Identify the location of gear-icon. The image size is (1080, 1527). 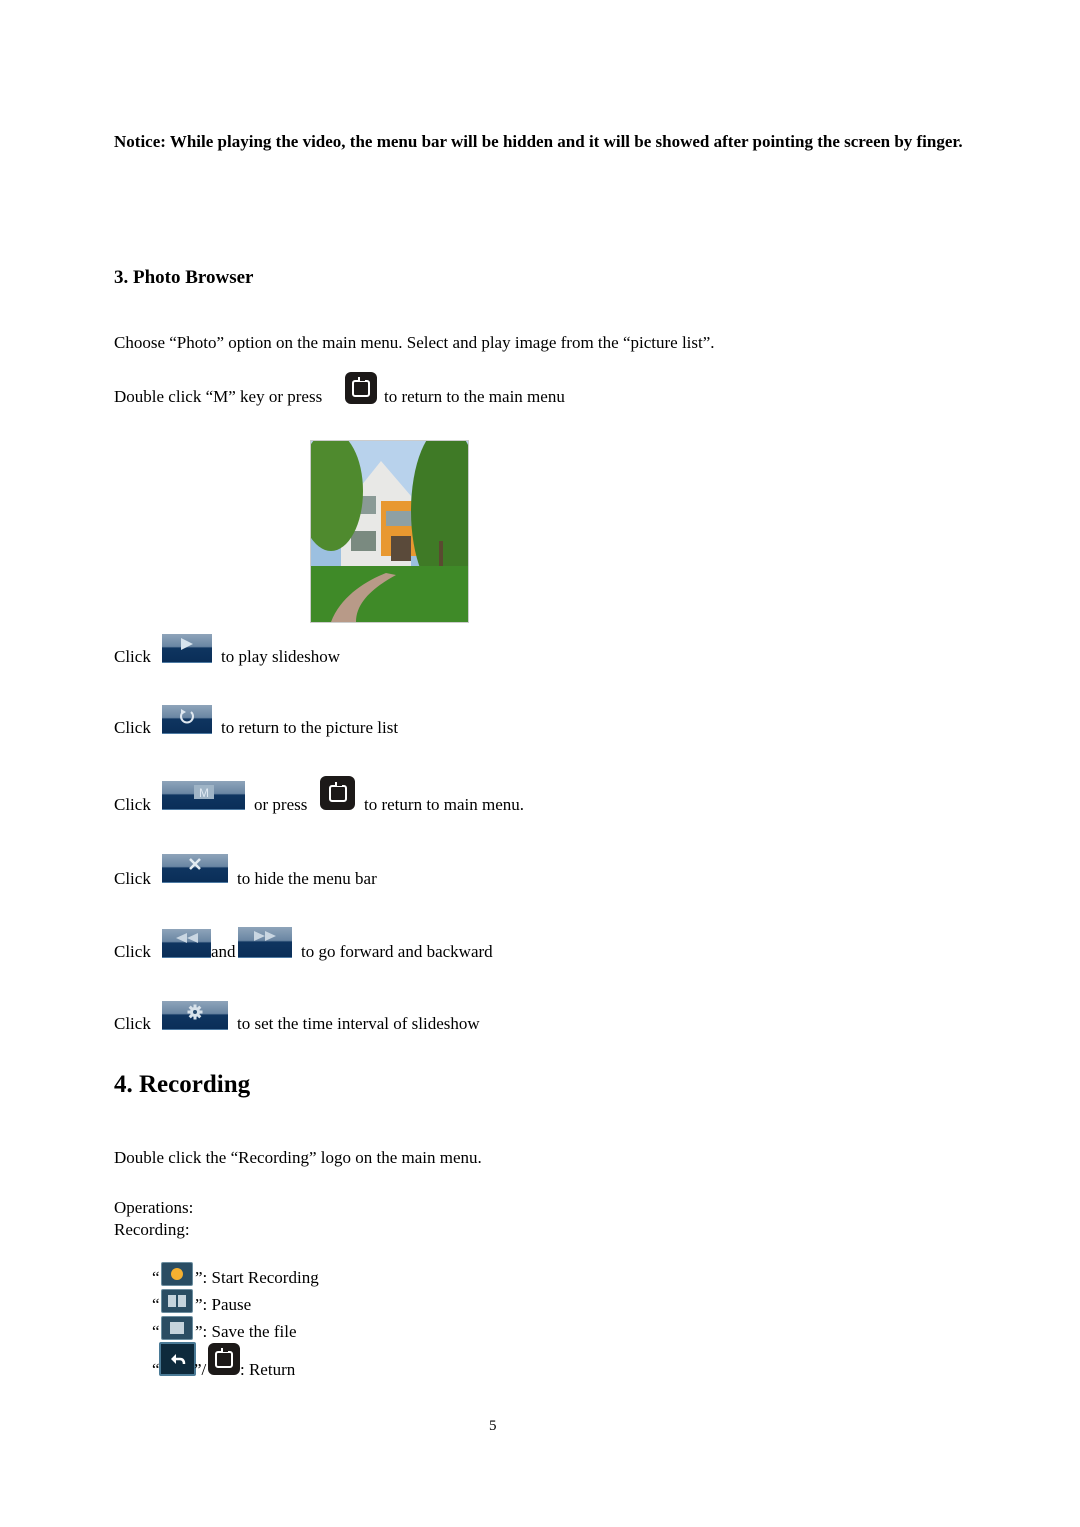
(195, 1012).